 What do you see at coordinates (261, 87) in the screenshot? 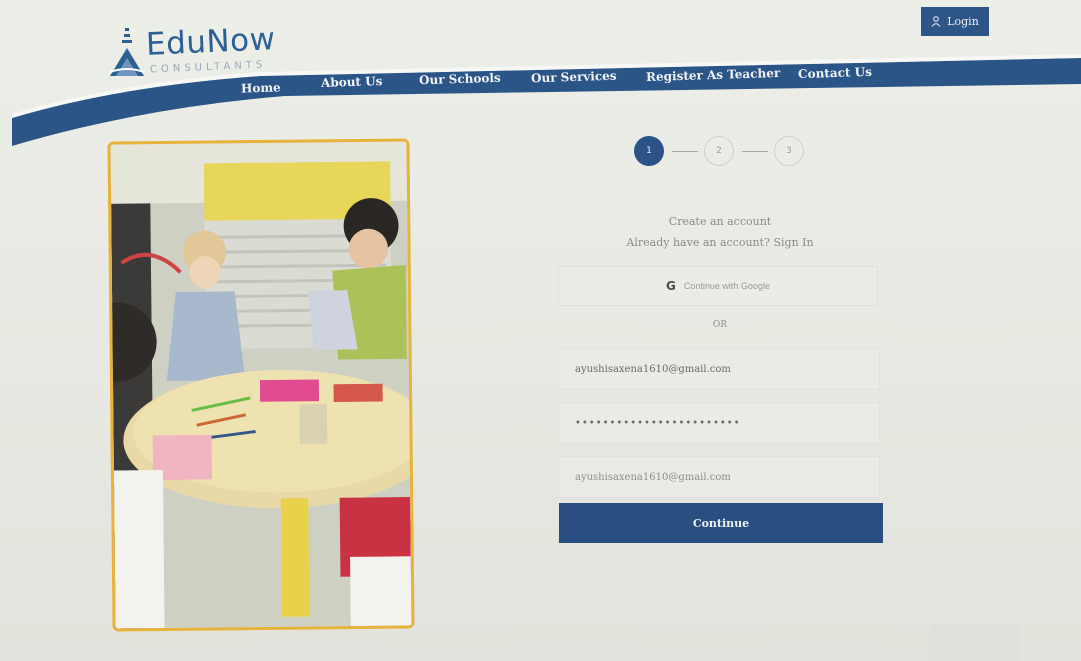
I see `nav-home: Home` at bounding box center [261, 87].